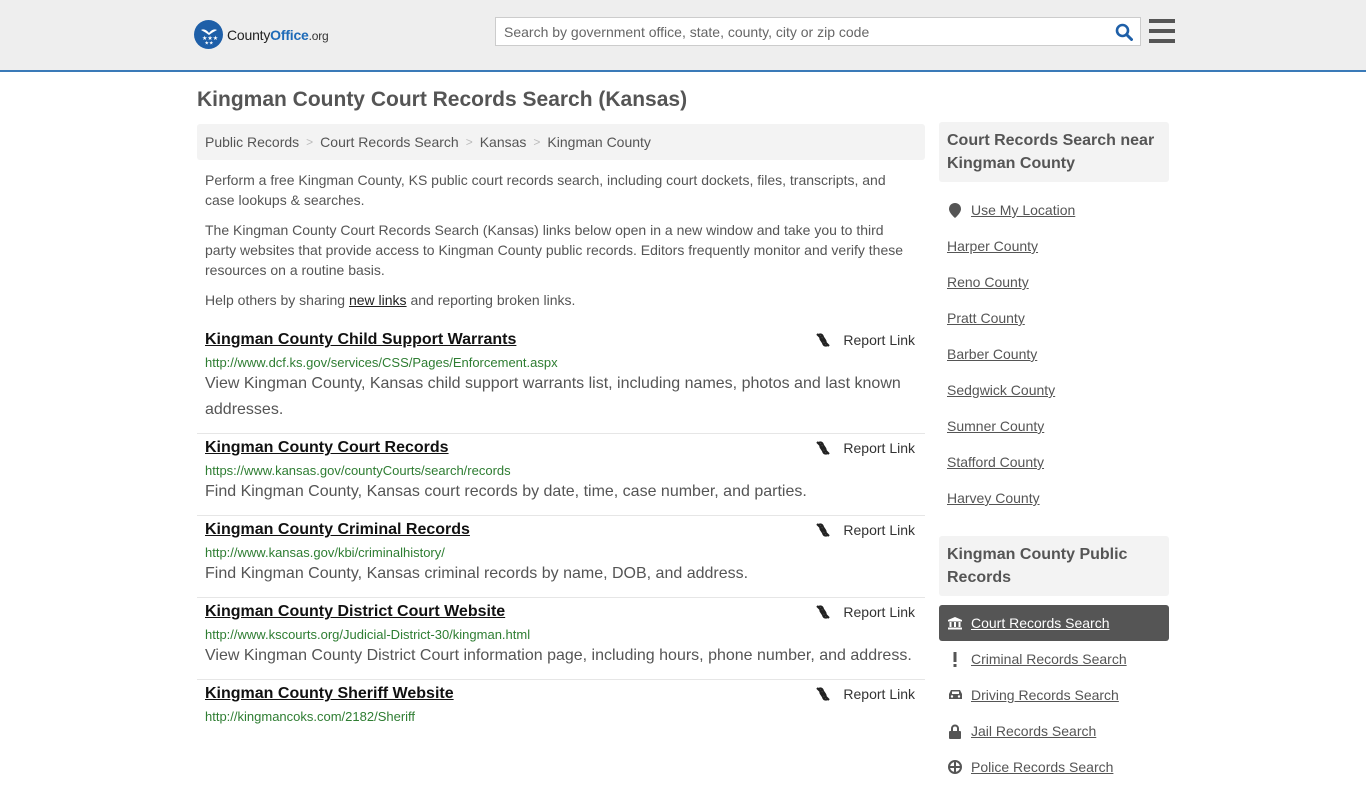 The height and width of the screenshot is (785, 1366). Describe the element at coordinates (1162, 31) in the screenshot. I see `hamburger-menu-icon` at that location.